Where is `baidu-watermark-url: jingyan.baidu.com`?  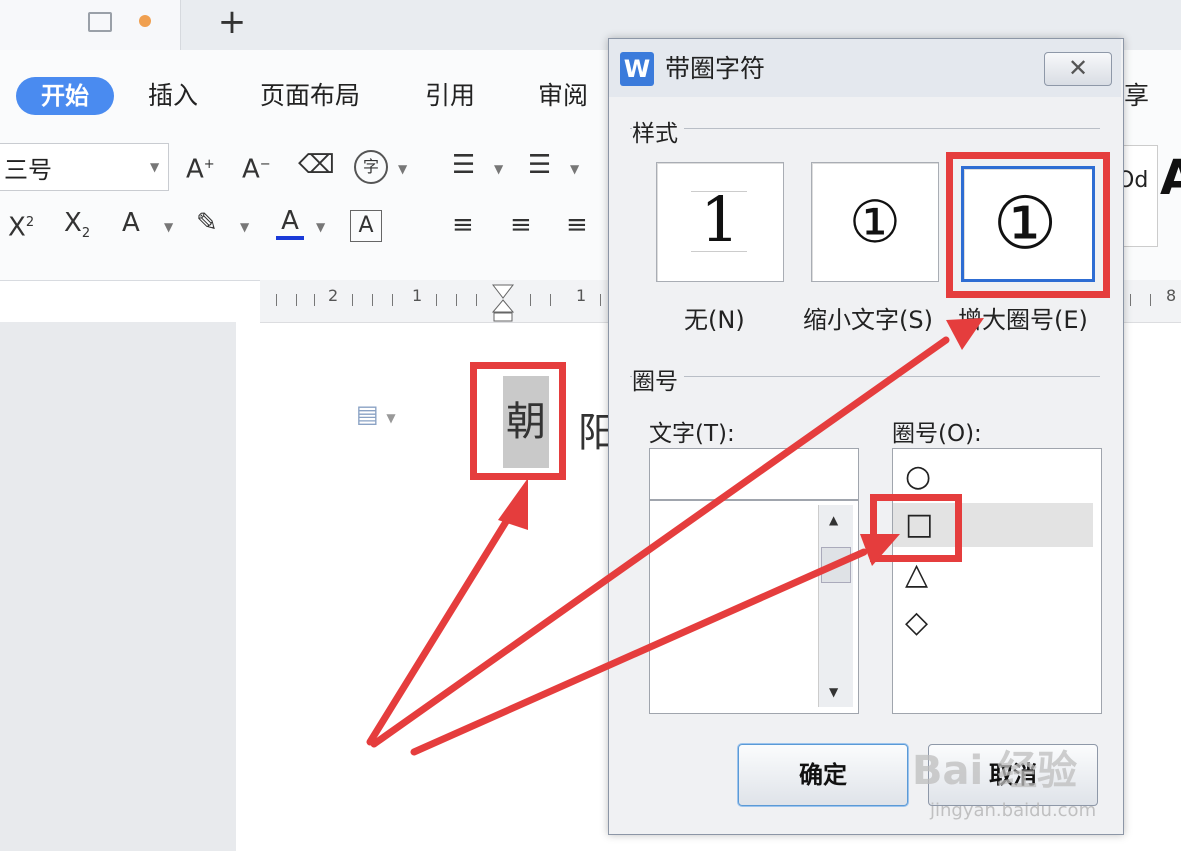
baidu-watermark-url: jingyan.baidu.com is located at coordinates (1013, 810).